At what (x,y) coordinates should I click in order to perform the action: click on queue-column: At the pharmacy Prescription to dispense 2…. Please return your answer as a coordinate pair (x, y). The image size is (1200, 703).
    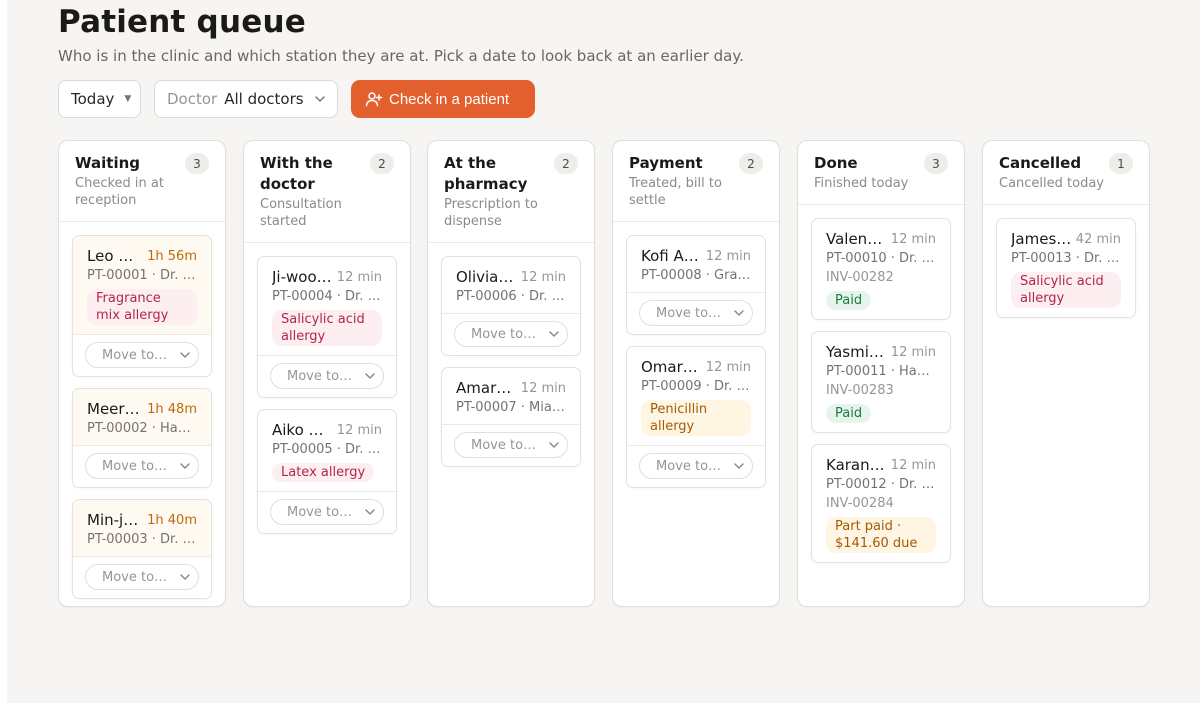
    Looking at the image, I should click on (511, 373).